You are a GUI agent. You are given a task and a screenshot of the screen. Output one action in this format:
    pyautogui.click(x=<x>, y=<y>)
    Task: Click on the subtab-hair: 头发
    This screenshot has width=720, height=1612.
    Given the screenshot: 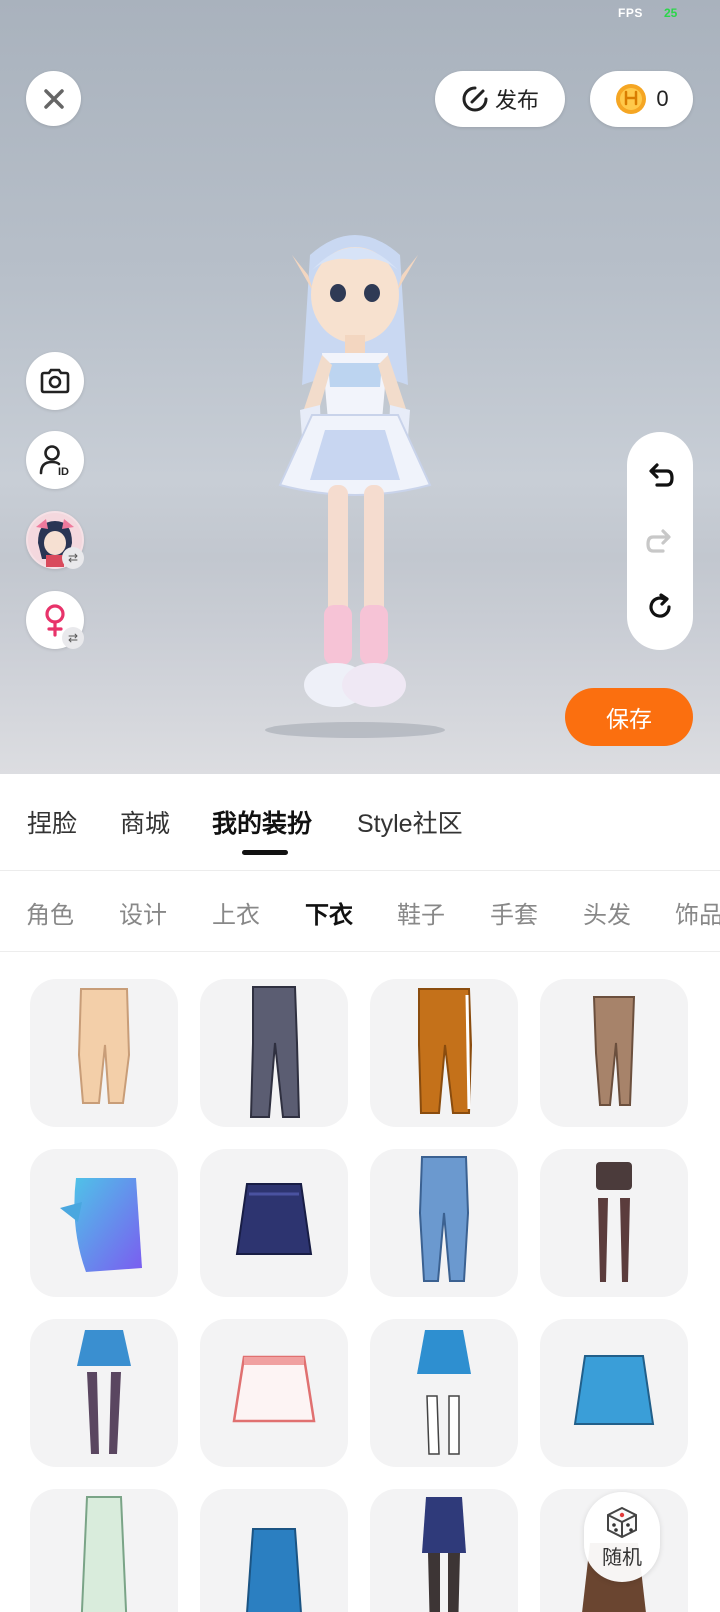 What is the action you would take?
    pyautogui.click(x=607, y=912)
    